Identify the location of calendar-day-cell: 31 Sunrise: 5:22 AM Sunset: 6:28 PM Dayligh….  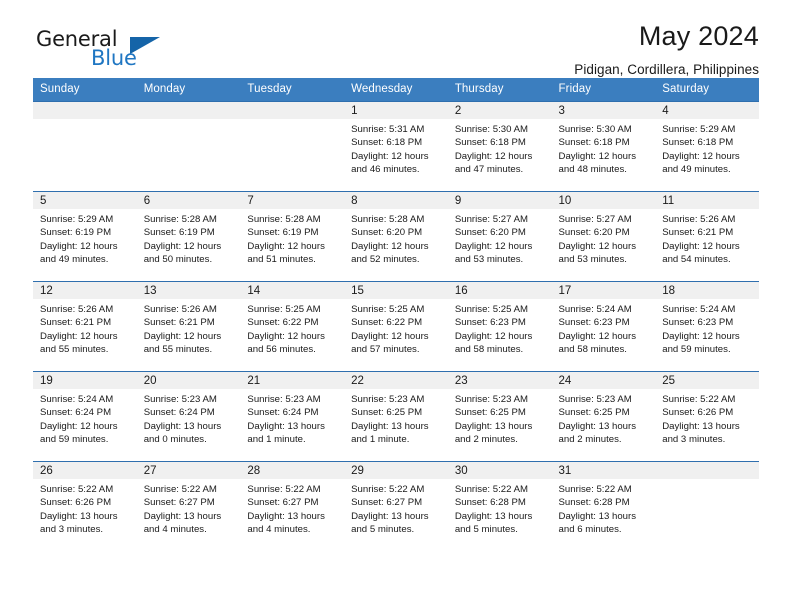
(603, 506).